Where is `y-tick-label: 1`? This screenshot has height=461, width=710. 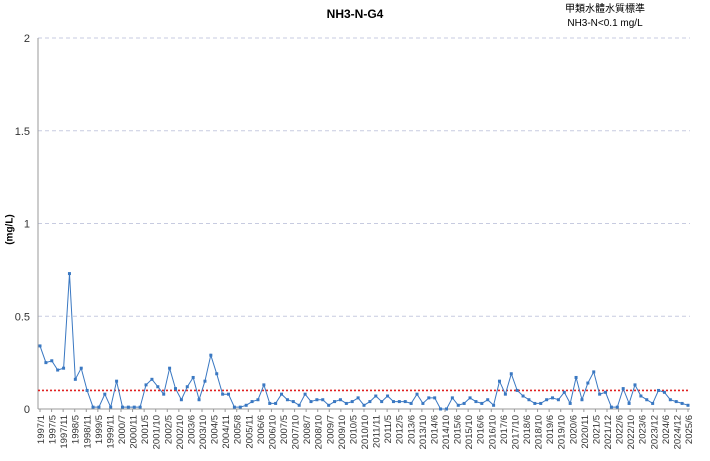
y-tick-label: 1 is located at coordinates (27, 225).